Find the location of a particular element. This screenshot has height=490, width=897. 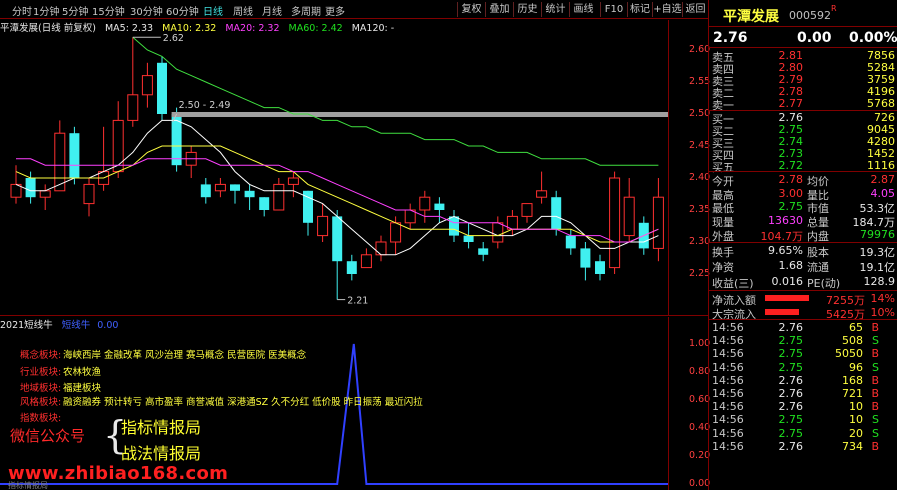

stat-row: 现量 13630 总量 184.7万 is located at coordinates (803, 221).